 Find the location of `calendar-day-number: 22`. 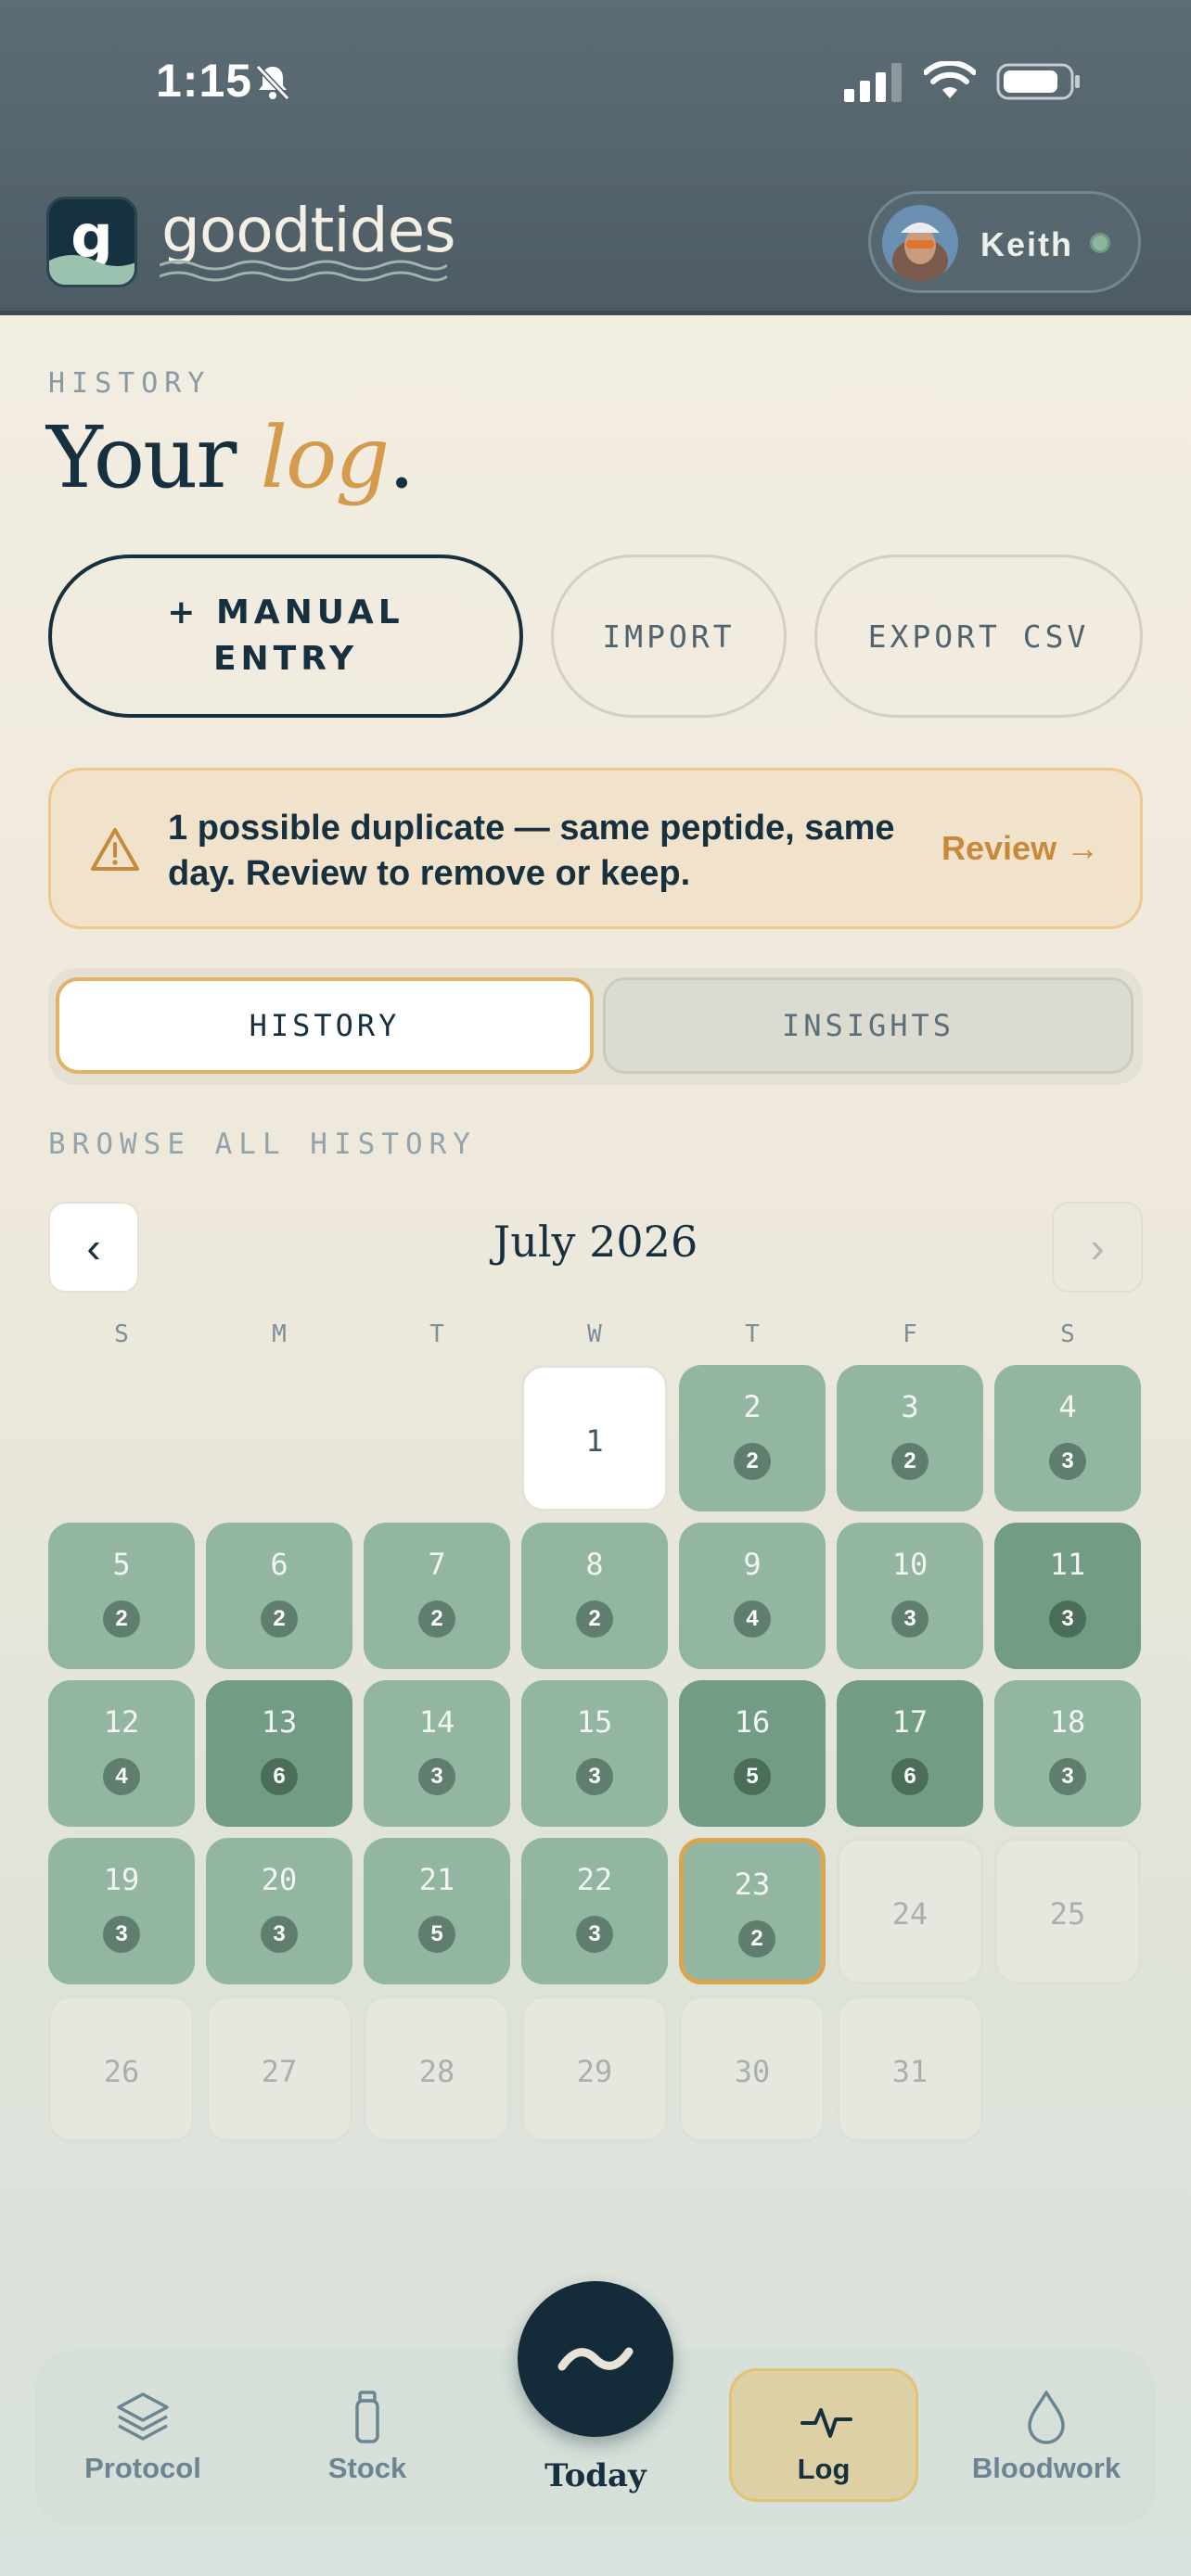

calendar-day-number: 22 is located at coordinates (594, 1880).